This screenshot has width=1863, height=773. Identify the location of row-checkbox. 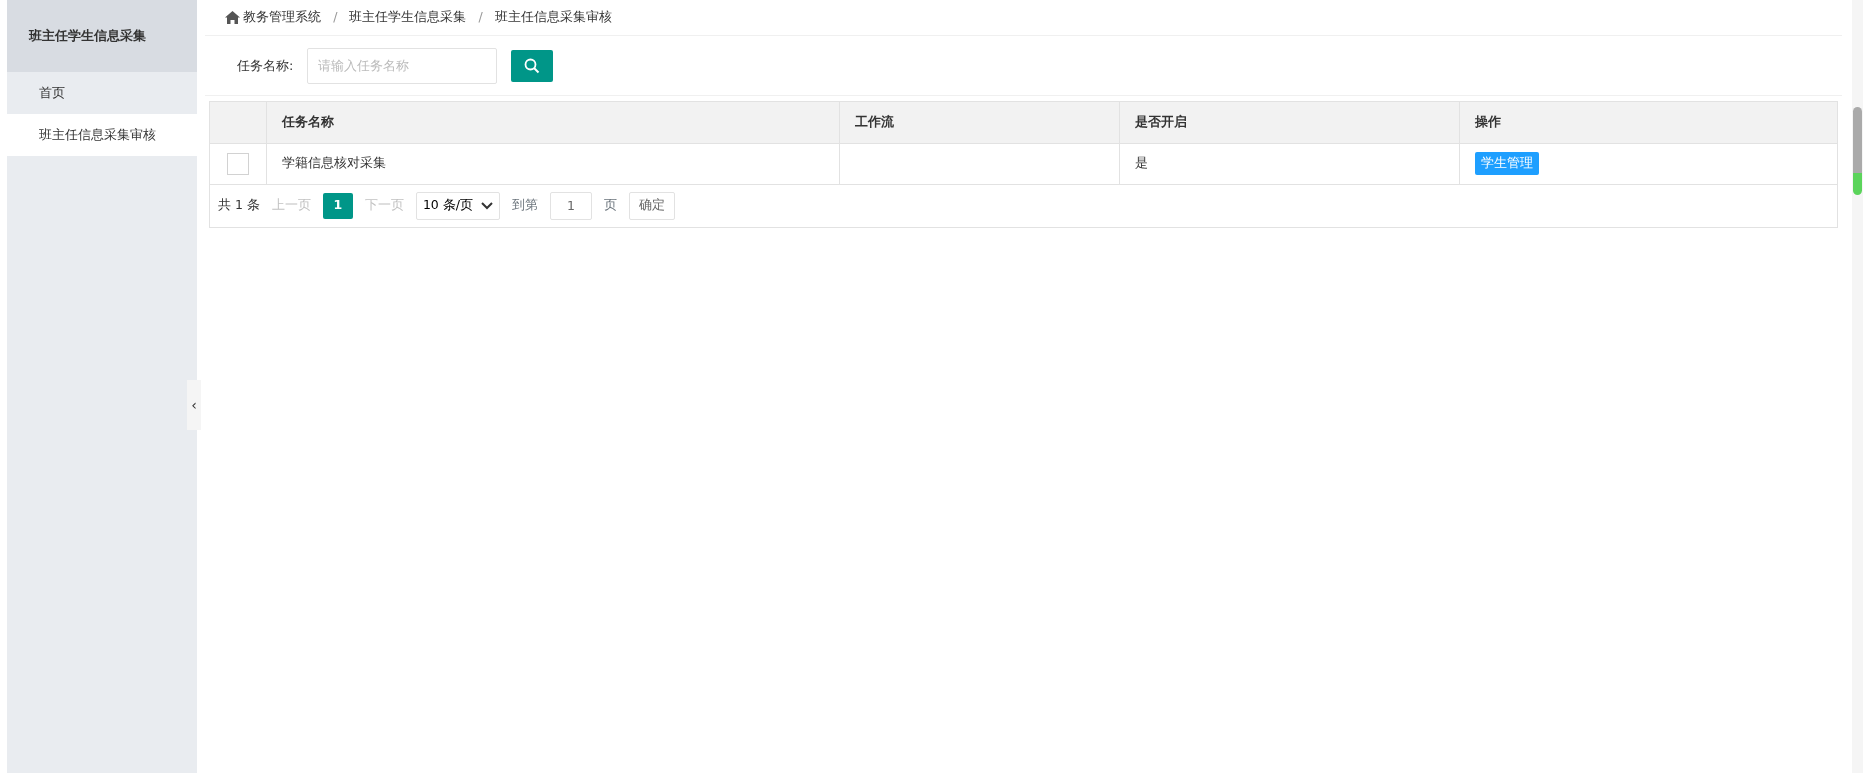
(237, 163).